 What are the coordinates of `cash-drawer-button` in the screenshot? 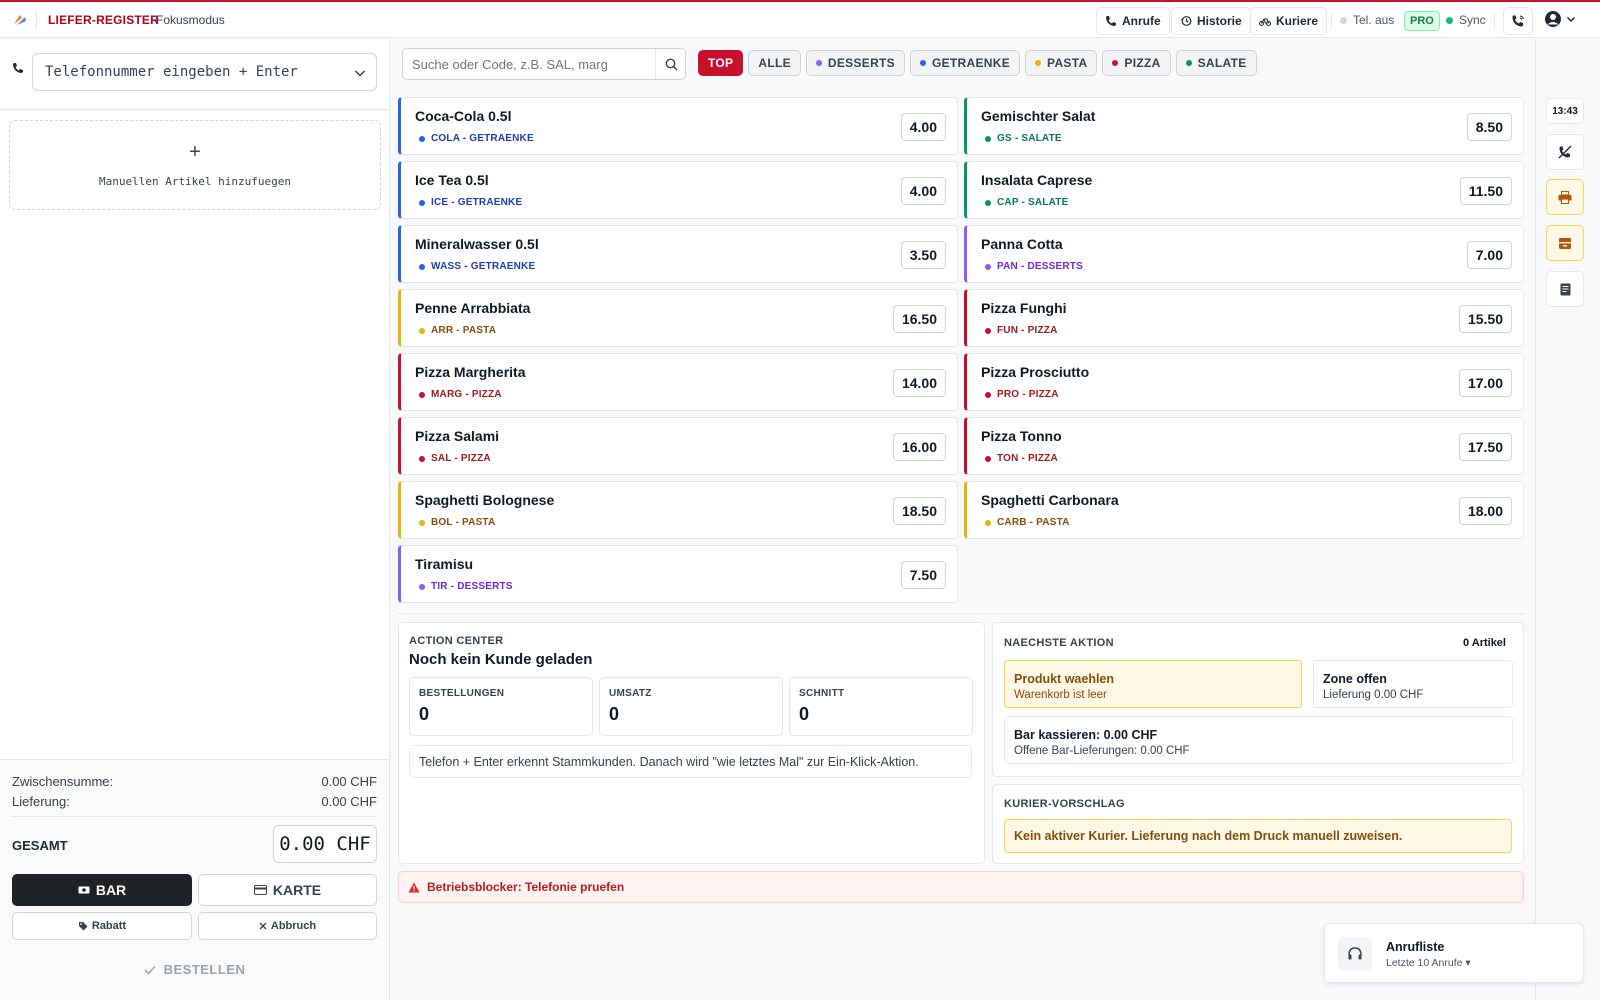 It's located at (1565, 243).